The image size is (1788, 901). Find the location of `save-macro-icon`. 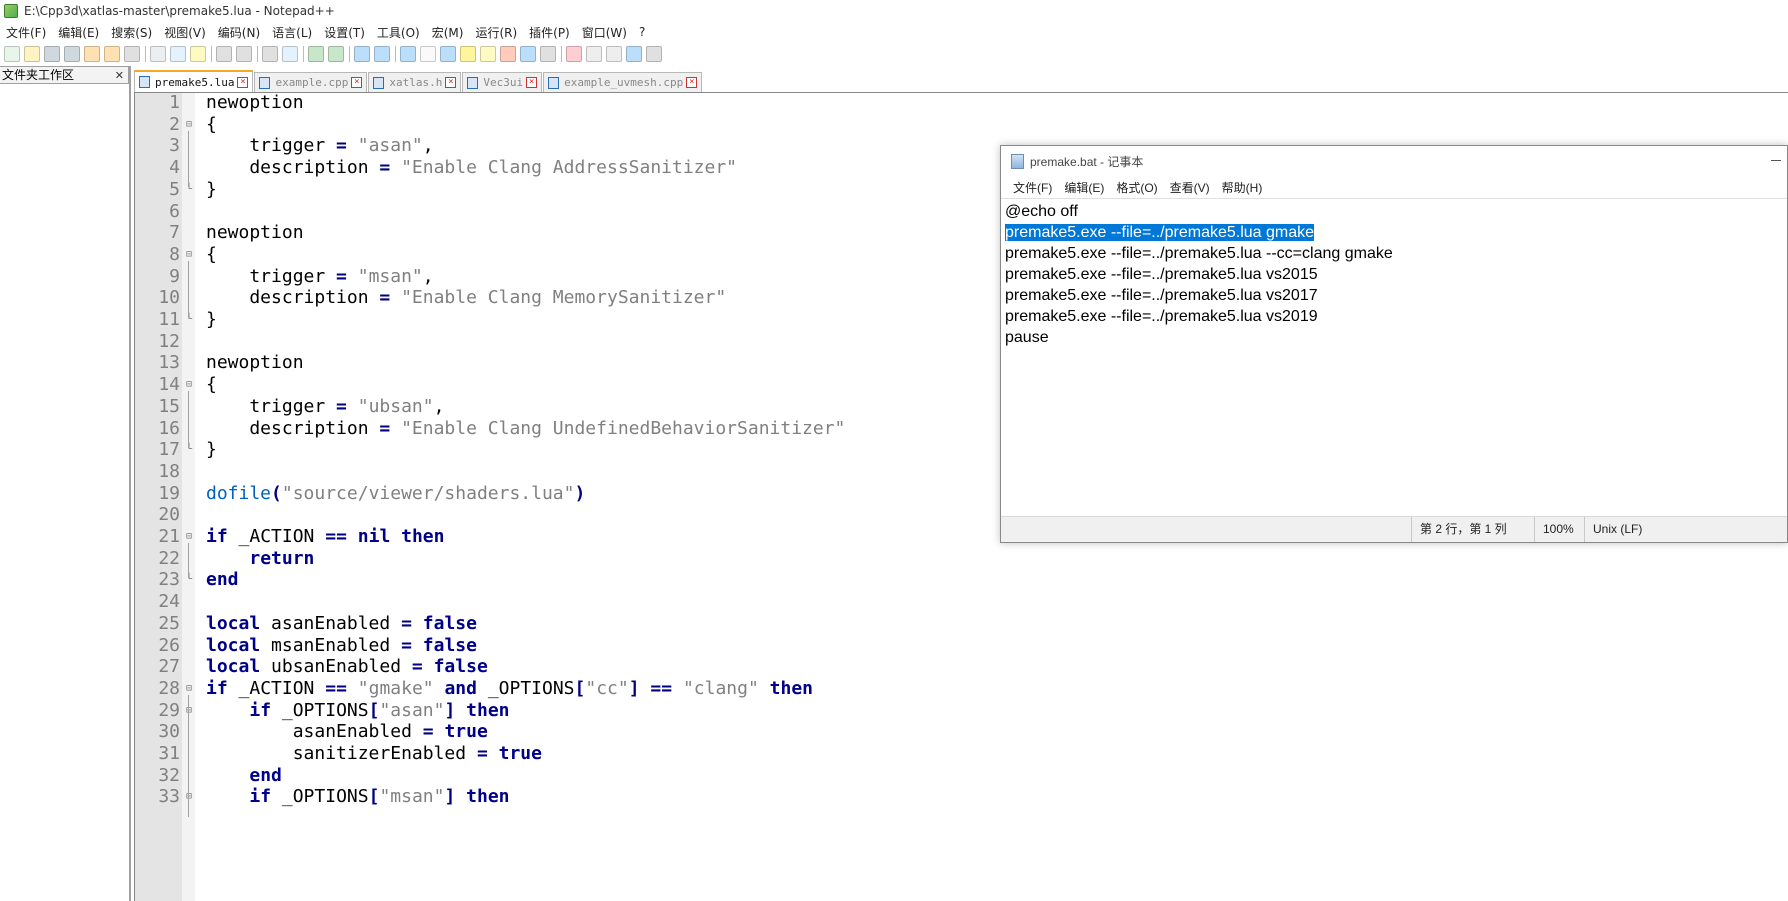

save-macro-icon is located at coordinates (654, 54).